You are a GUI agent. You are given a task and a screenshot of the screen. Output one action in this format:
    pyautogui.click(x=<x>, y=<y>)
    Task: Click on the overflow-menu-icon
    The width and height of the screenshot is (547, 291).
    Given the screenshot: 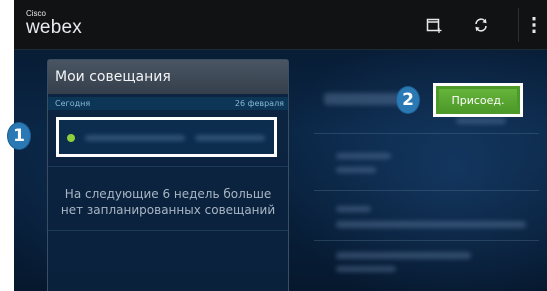 What is the action you would take?
    pyautogui.click(x=534, y=25)
    